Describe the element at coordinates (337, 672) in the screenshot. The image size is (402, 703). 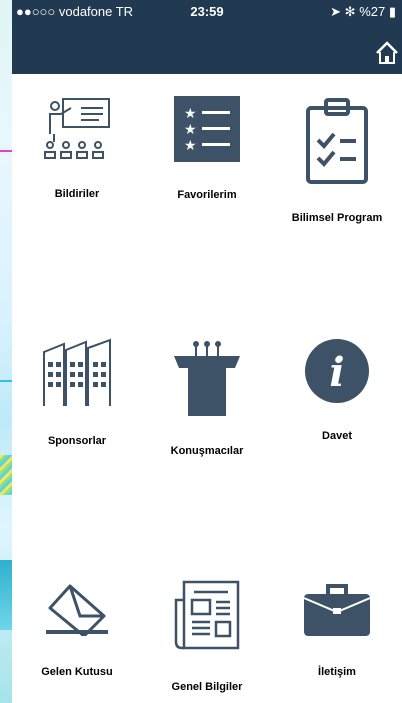
I see `menu-label: İletişim` at that location.